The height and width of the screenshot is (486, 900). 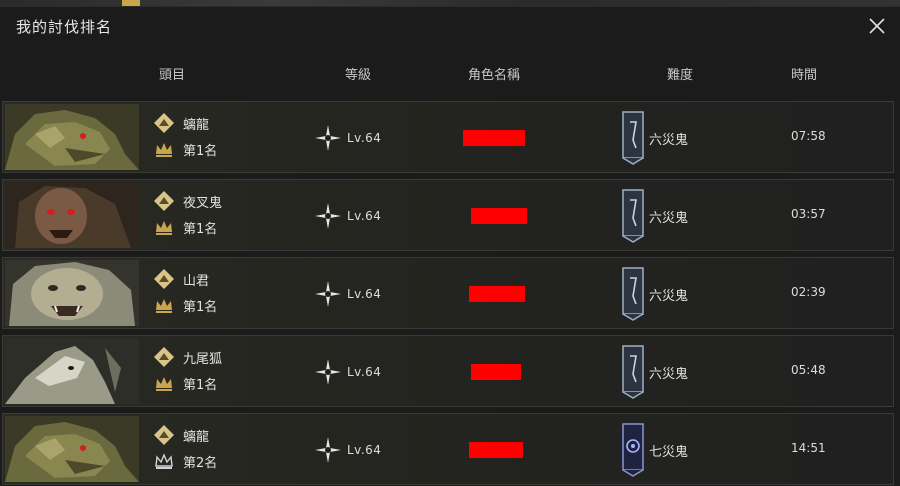 What do you see at coordinates (448, 371) in the screenshot?
I see `table-row: 九尾狐 第1名 Lv.64 六災鬼 05:48` at bounding box center [448, 371].